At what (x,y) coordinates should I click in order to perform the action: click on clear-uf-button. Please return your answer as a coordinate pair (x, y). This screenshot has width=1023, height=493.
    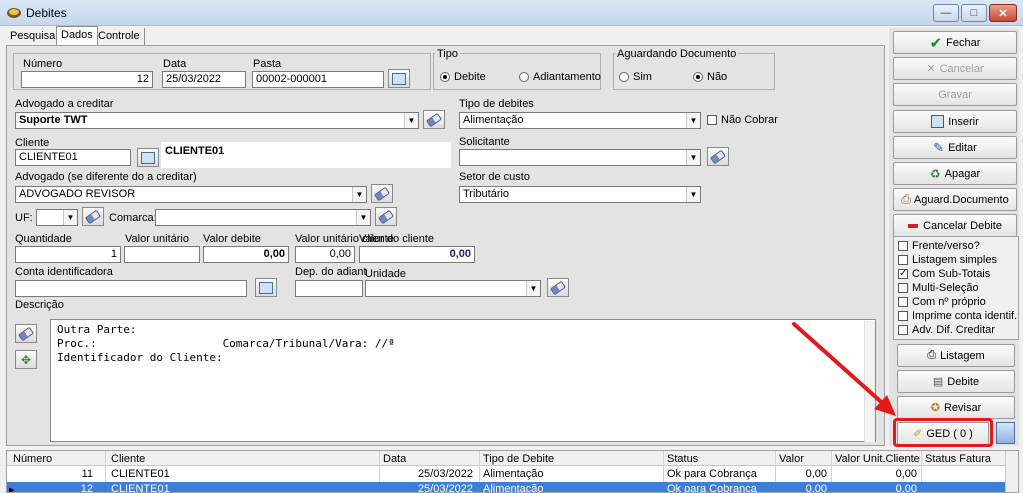
    Looking at the image, I should click on (93, 216).